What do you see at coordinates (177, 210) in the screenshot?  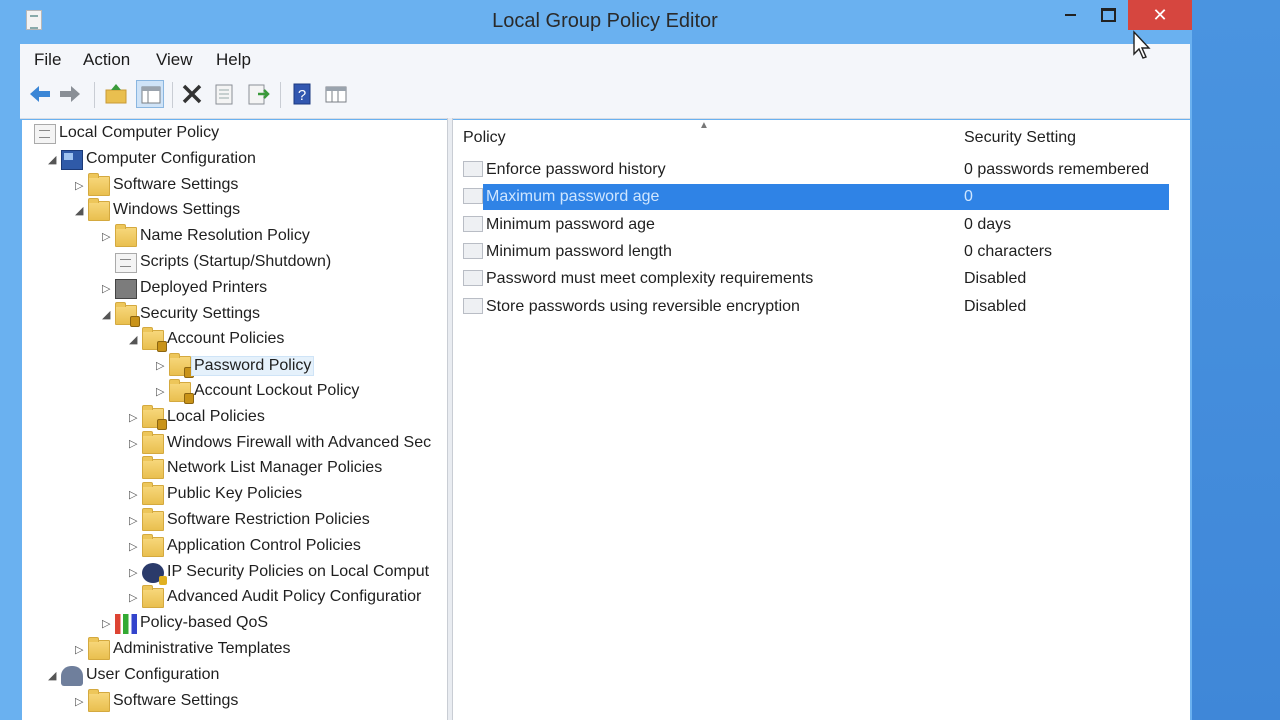 I see `tree-item-label: Windows Settings` at bounding box center [177, 210].